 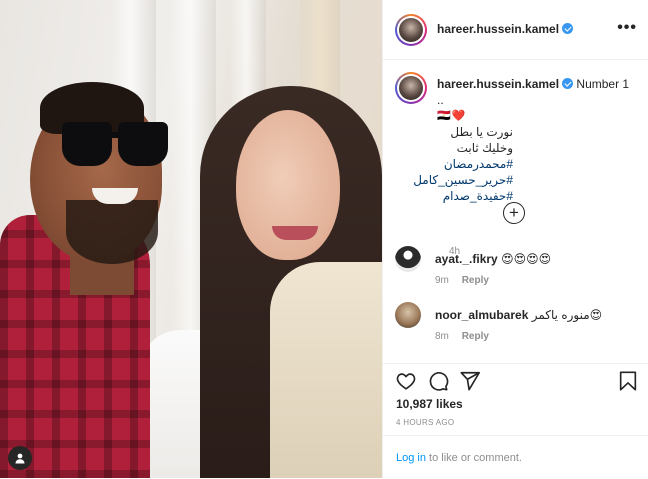 What do you see at coordinates (627, 28) in the screenshot?
I see `more-options-icon: •••` at bounding box center [627, 28].